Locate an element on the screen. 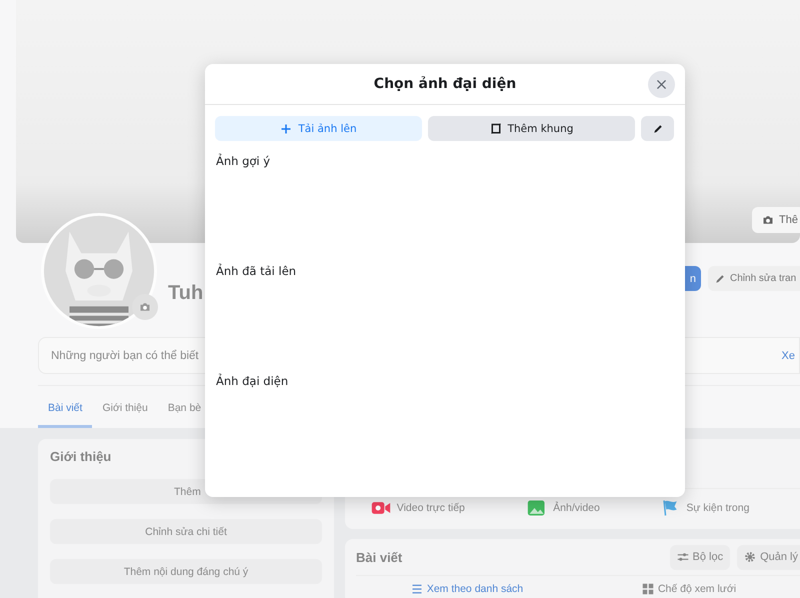 Image resolution: width=800 pixels, height=598 pixels. card-title: Bài viết is located at coordinates (379, 557).